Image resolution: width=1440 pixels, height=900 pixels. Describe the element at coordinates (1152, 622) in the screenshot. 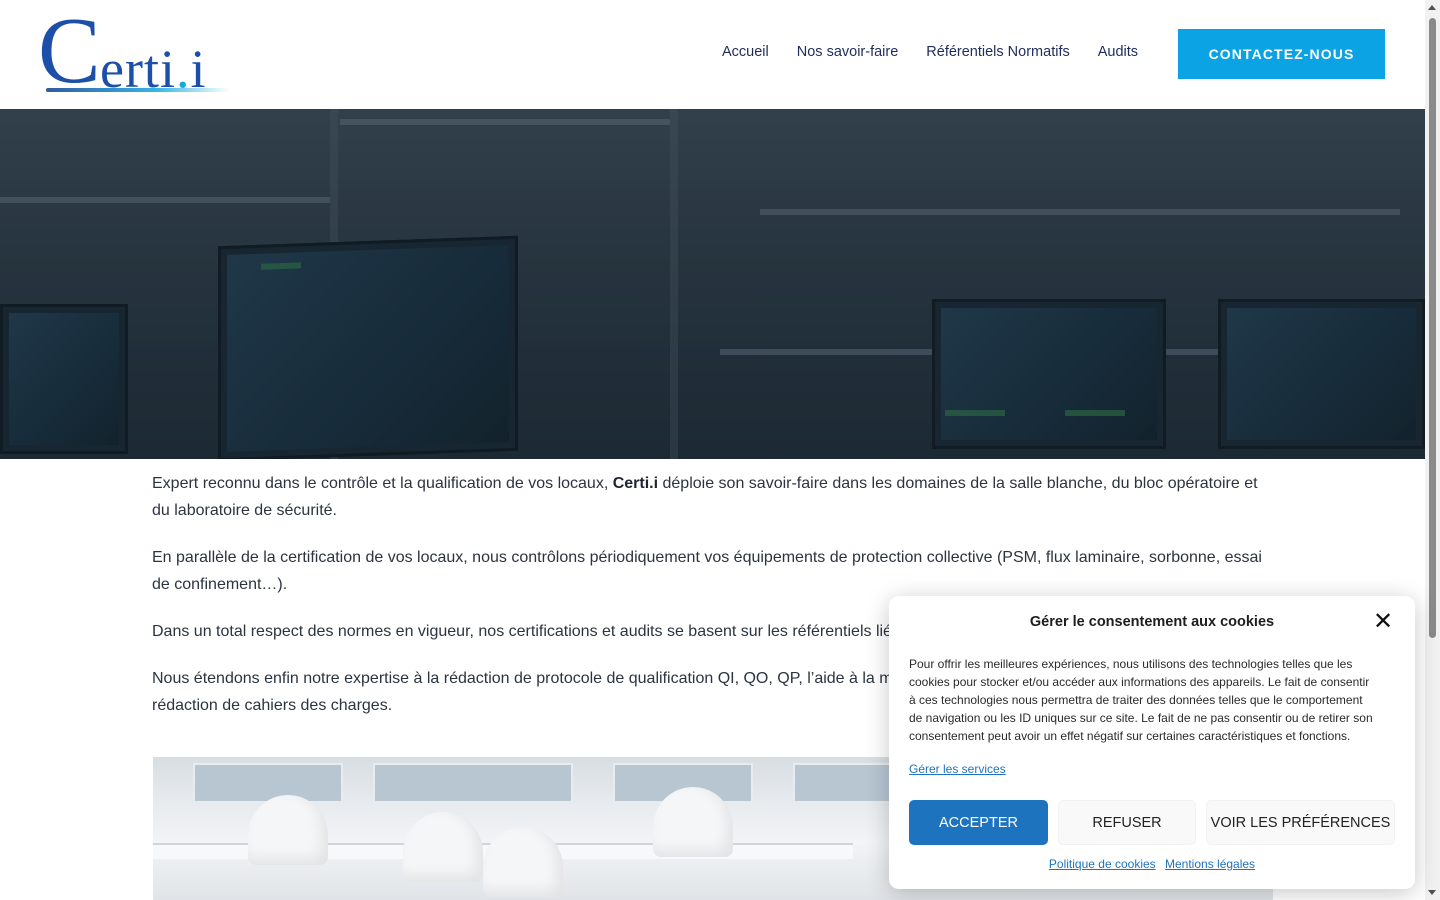

I see `cookie-dialog-title: Gérer le consentement aux cookies` at that location.